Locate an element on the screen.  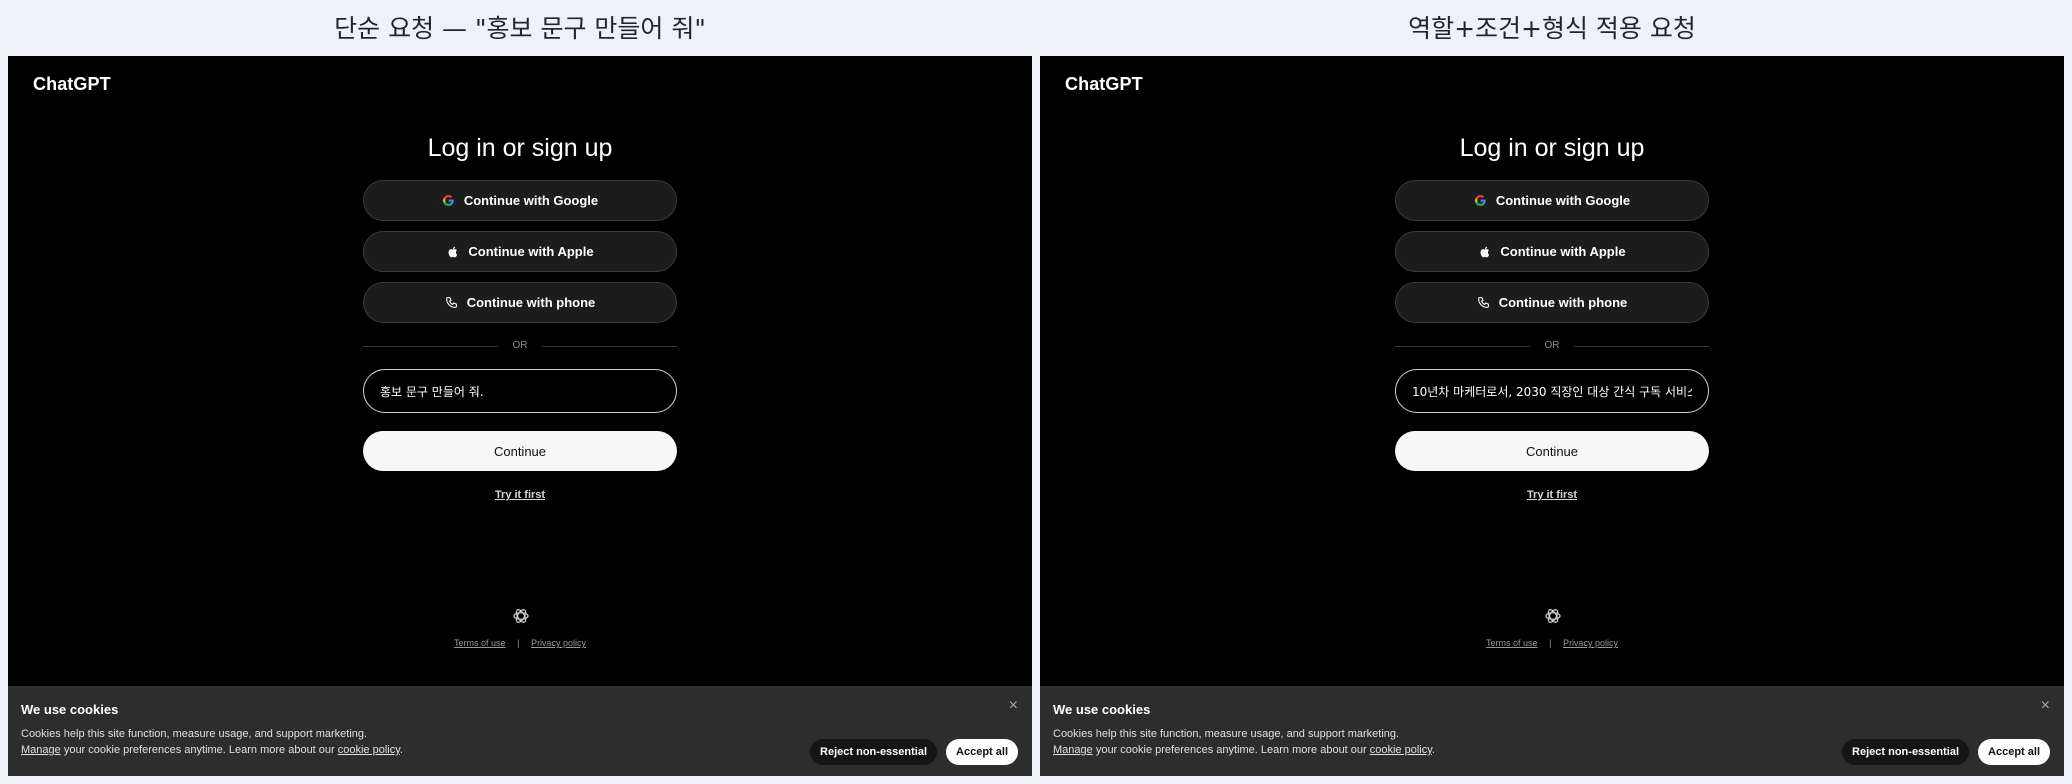
column-caption-left: 단순 요청 — "홍보 문구 만들어 줘" is located at coordinates (520, 28).